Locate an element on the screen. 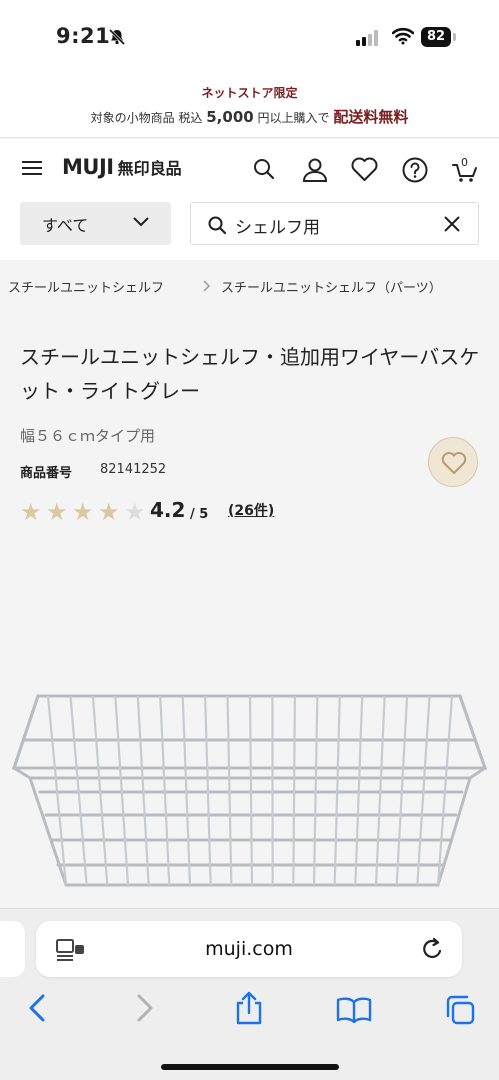 This screenshot has height=1080, width=499. reload-icon is located at coordinates (433, 949).